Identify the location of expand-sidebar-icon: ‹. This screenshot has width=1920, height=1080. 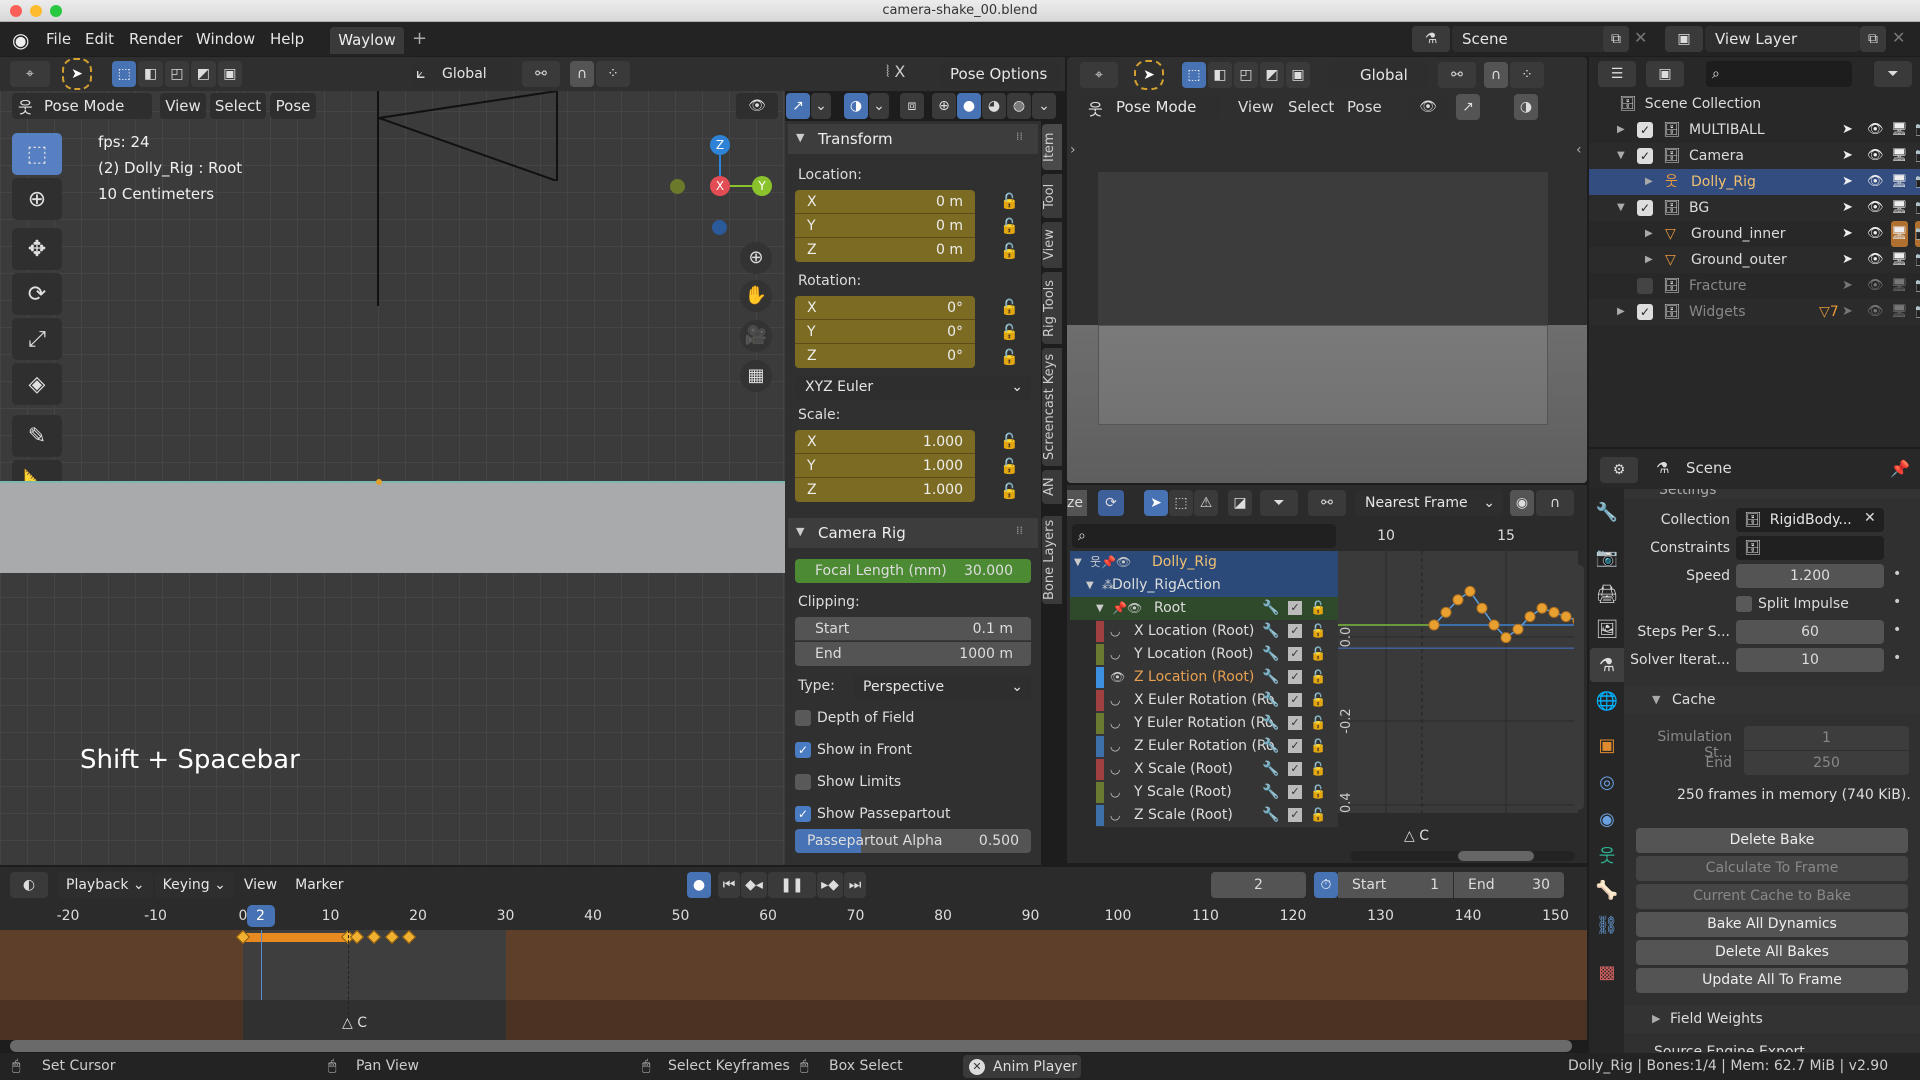
(1579, 150).